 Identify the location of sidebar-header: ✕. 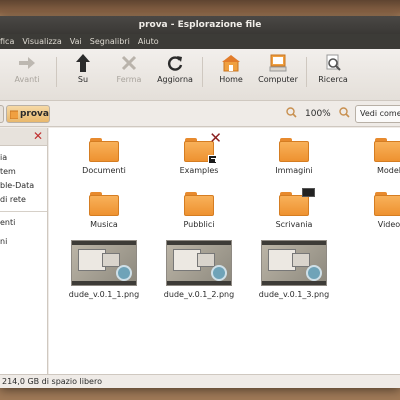
(23, 137).